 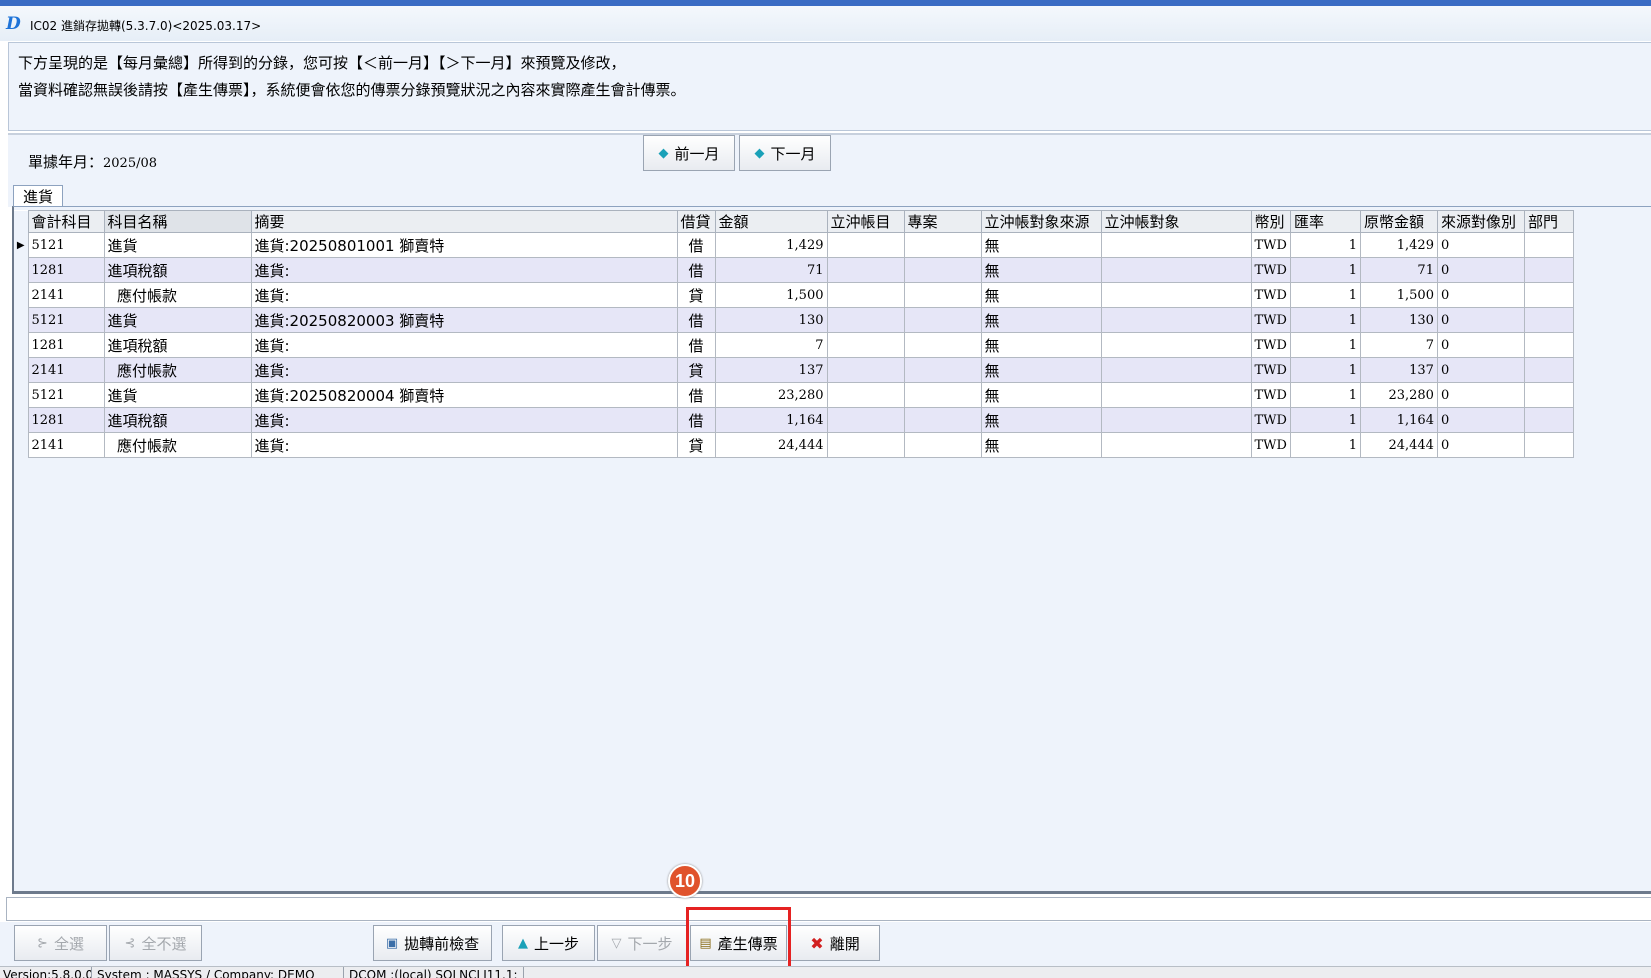 What do you see at coordinates (1176, 221) in the screenshot?
I see `col-header-offset-object: 立沖帳對象` at bounding box center [1176, 221].